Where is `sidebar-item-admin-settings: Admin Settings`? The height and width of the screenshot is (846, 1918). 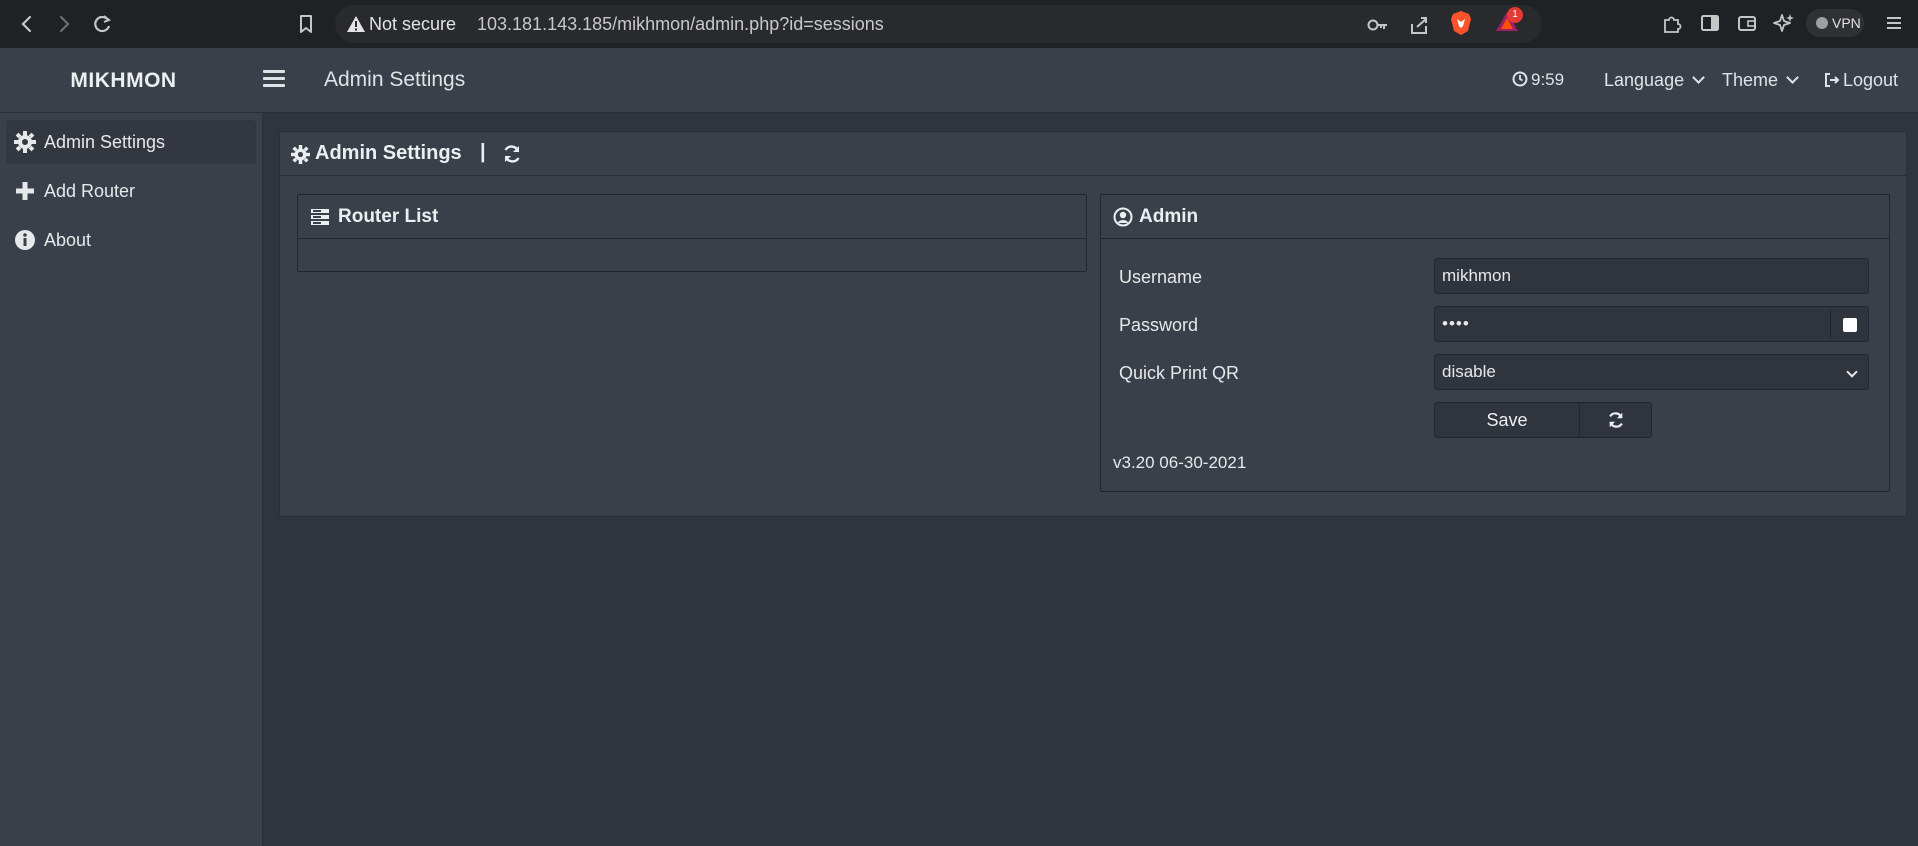 sidebar-item-admin-settings: Admin Settings is located at coordinates (131, 142).